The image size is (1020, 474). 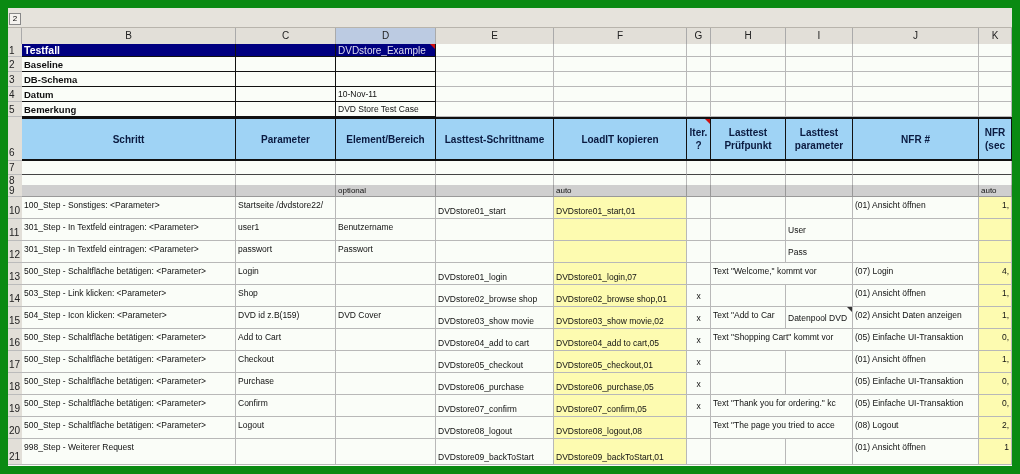 What do you see at coordinates (620, 296) in the screenshot?
I see `table-cell: DVDstore02_browse shop,01` at bounding box center [620, 296].